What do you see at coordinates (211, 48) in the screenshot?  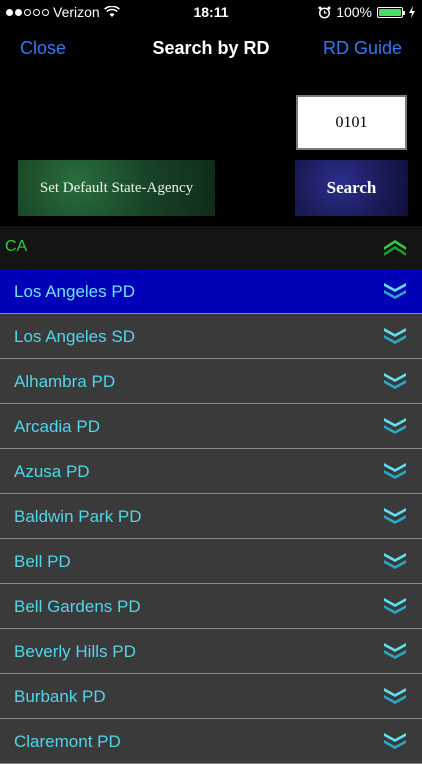 I see `navigation-bar: Close Search by RD RD Guide` at bounding box center [211, 48].